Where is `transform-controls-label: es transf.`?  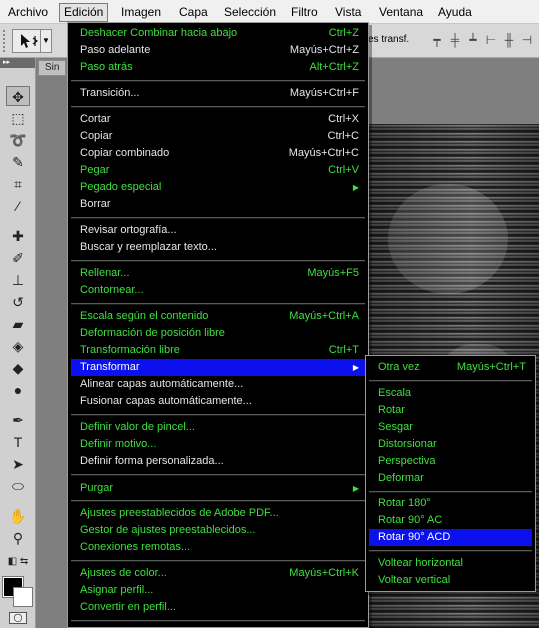
transform-controls-label: es transf. is located at coordinates (389, 39).